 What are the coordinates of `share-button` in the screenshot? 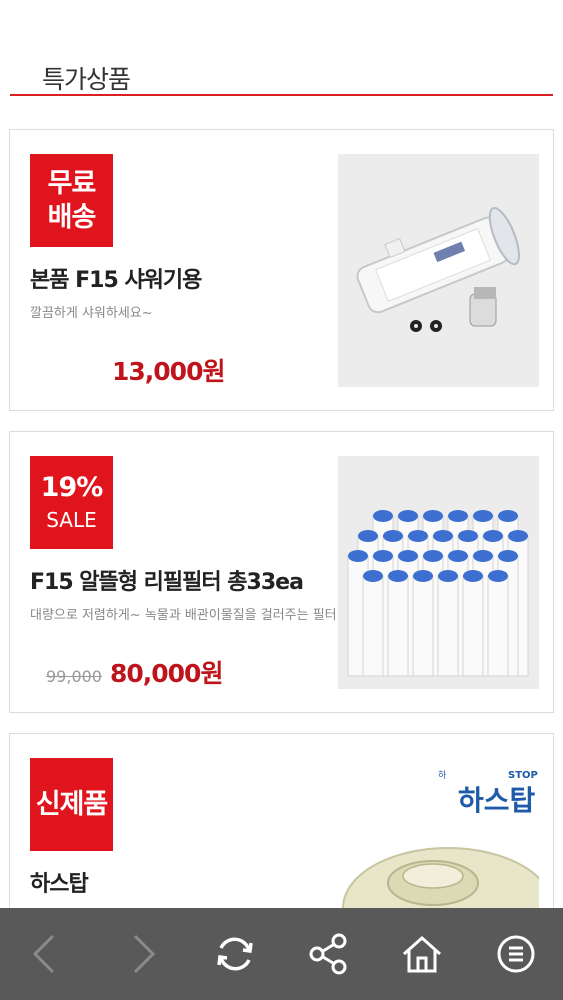 It's located at (328, 954).